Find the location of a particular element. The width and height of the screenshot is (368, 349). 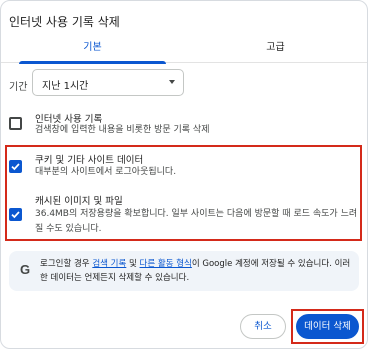

search-history-link: 검색 기록 is located at coordinates (109, 264).